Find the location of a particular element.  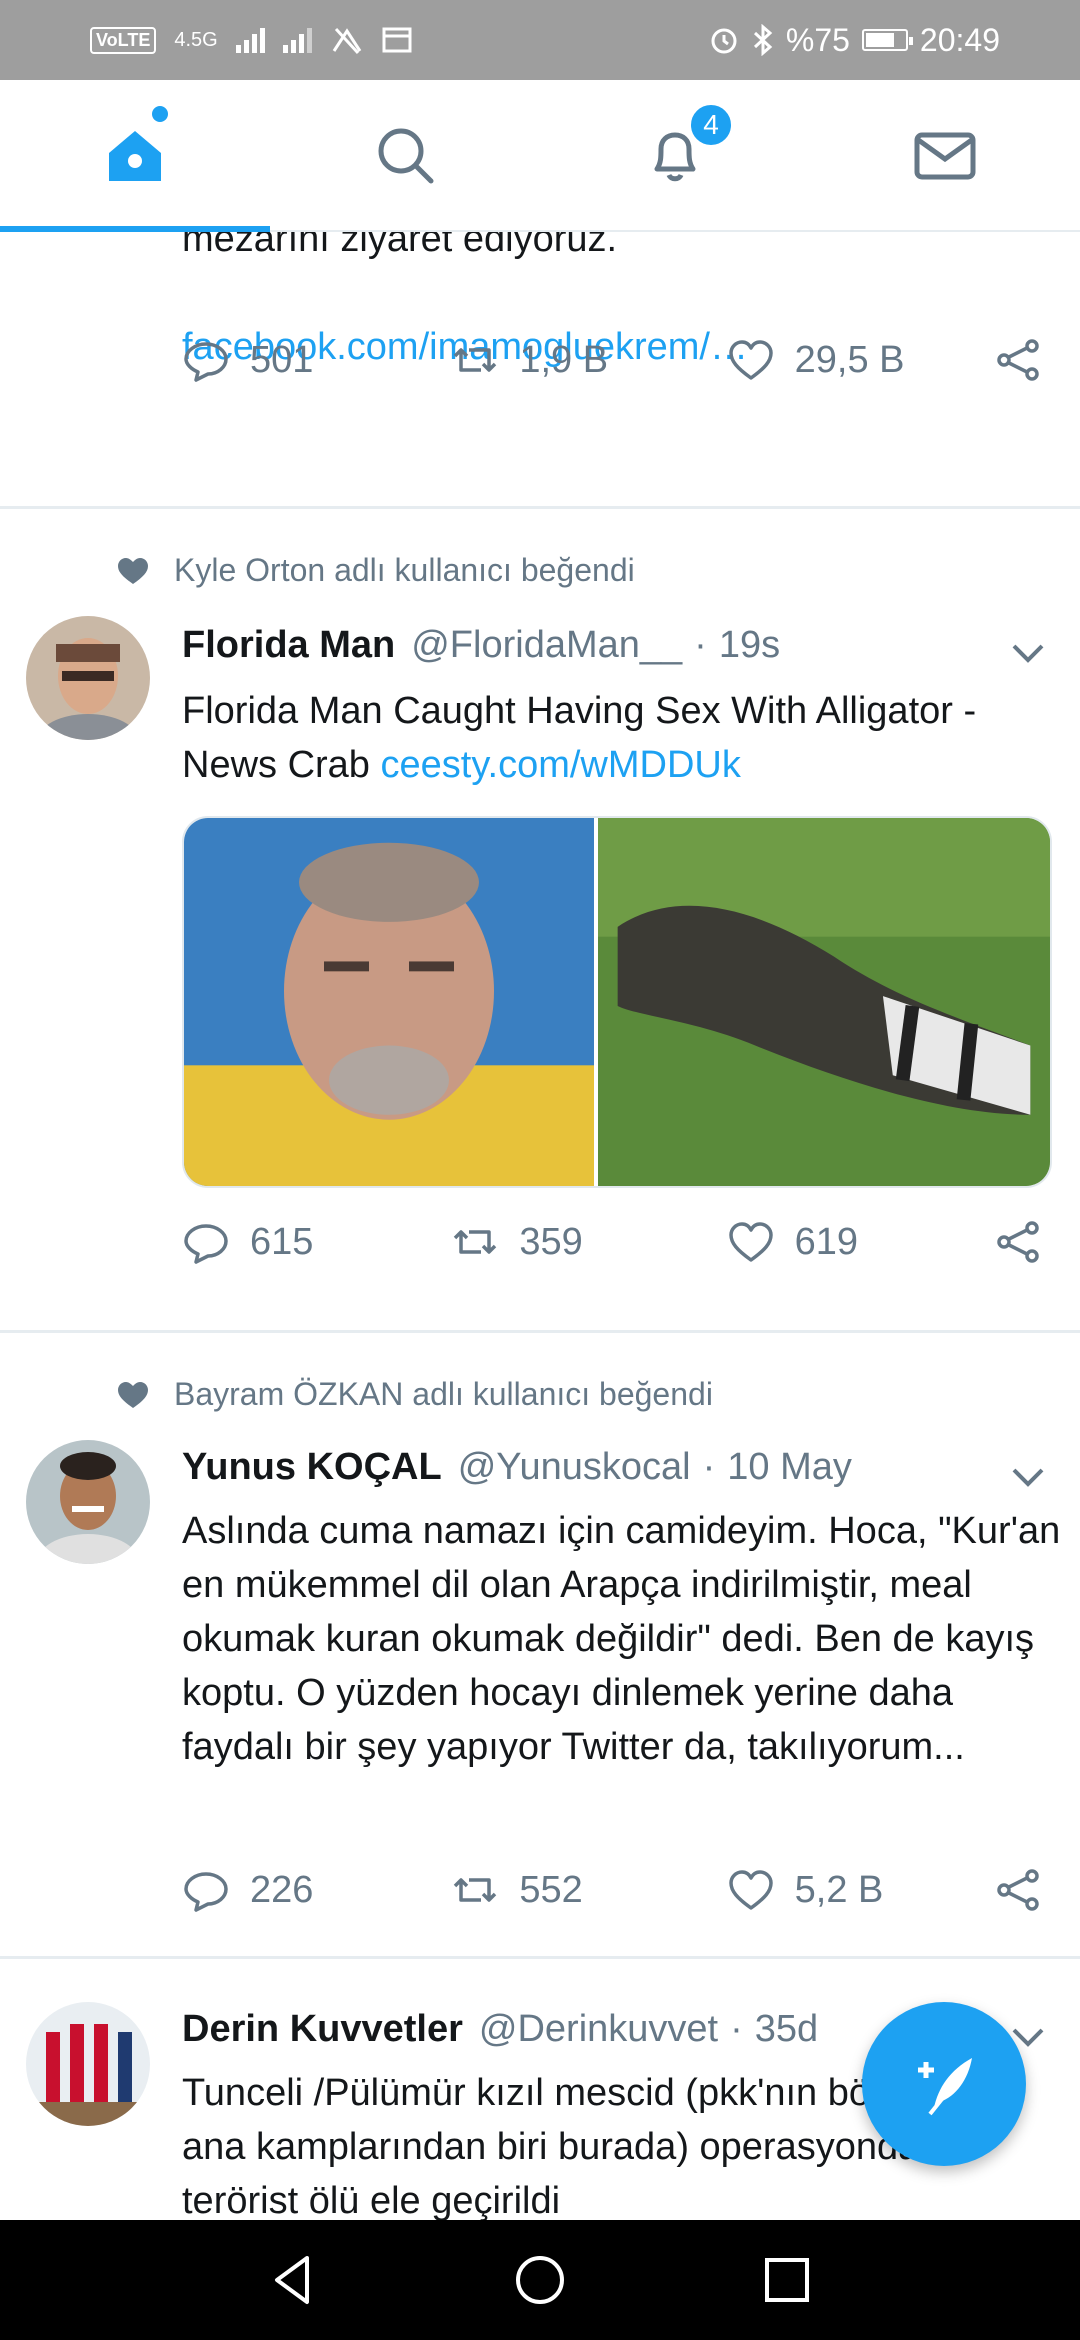

tweet-header: Florida Man @FloridaMan__ · 19s is located at coordinates (602, 645).